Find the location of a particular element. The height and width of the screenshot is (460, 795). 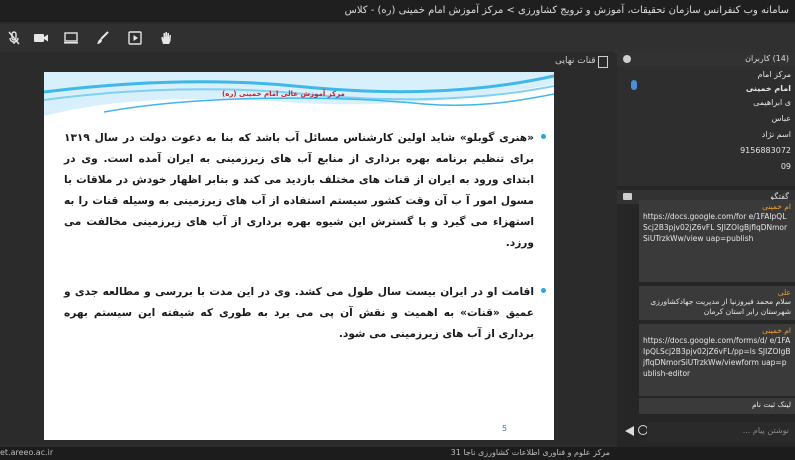

monitor-icon is located at coordinates (71, 38).